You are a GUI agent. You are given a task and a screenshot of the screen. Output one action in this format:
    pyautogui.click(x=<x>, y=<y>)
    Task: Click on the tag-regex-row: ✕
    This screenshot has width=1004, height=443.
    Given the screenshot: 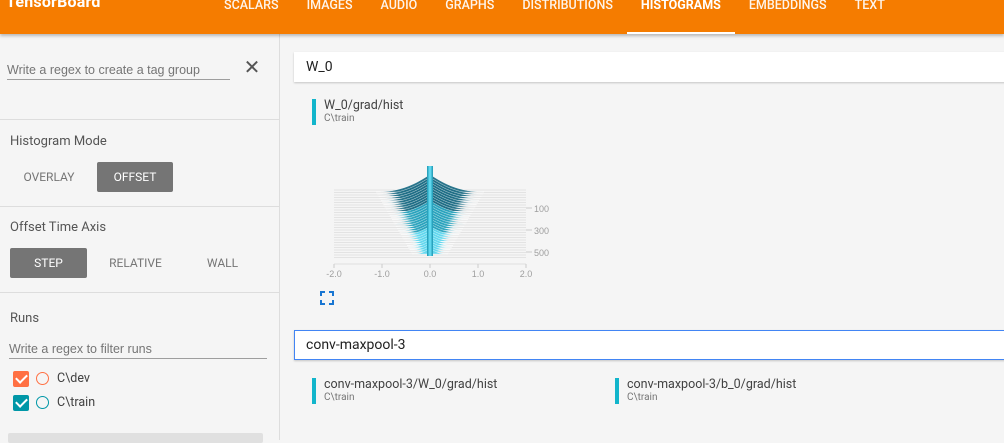 What is the action you would take?
    pyautogui.click(x=136, y=69)
    